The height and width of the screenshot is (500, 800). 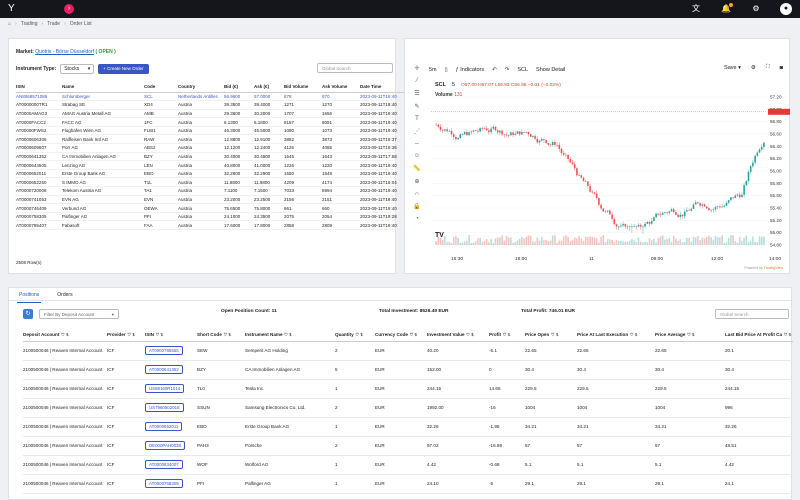 I want to click on position-col-header: Price Open ⛉ ⇅, so click(x=551, y=335).